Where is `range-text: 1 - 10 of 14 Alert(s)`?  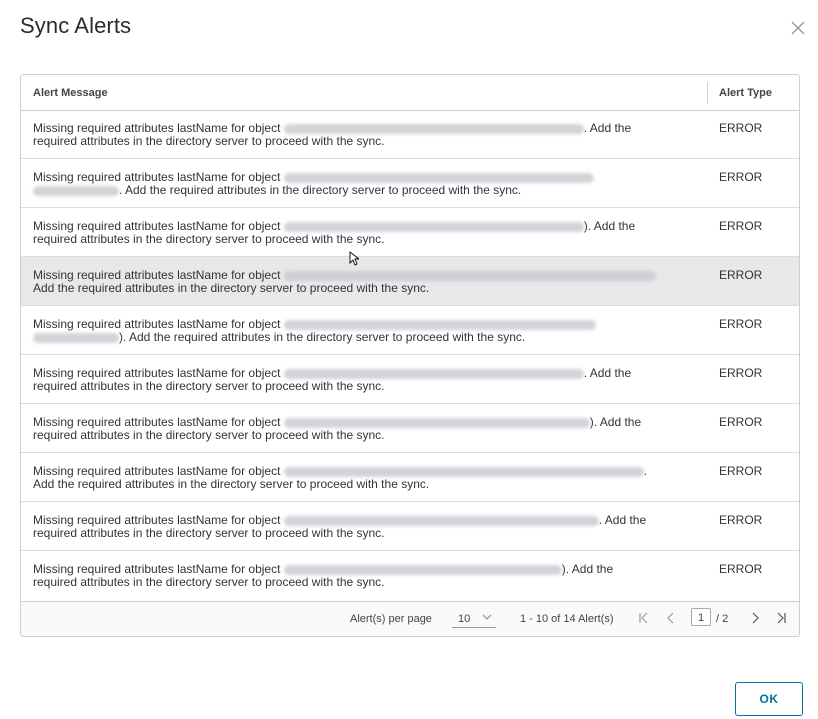
range-text: 1 - 10 of 14 Alert(s) is located at coordinates (567, 619).